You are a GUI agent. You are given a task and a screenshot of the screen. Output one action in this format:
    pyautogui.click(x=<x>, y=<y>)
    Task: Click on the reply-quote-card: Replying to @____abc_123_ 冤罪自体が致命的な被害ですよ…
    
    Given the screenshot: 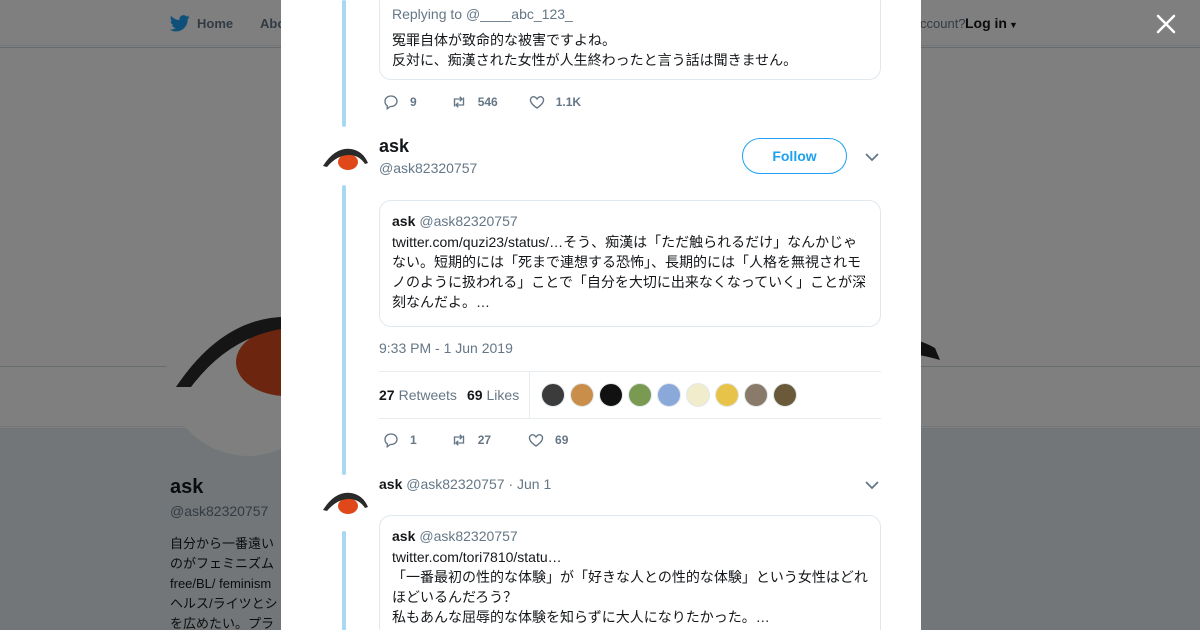 What is the action you would take?
    pyautogui.click(x=630, y=40)
    